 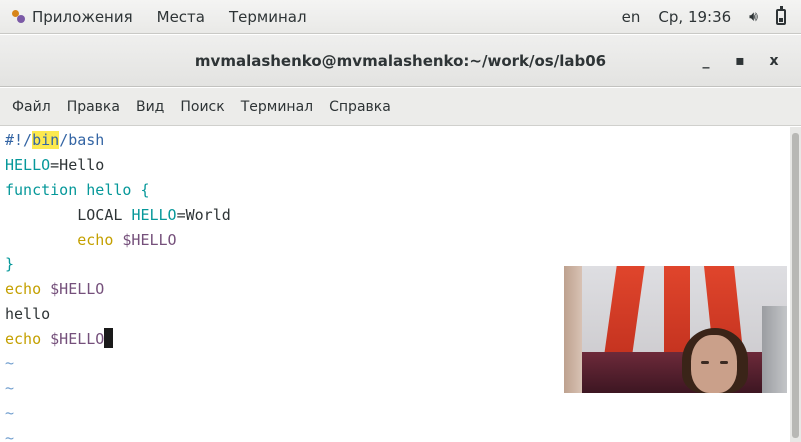 I want to click on editor-line-3: function hello {, so click(x=77, y=190).